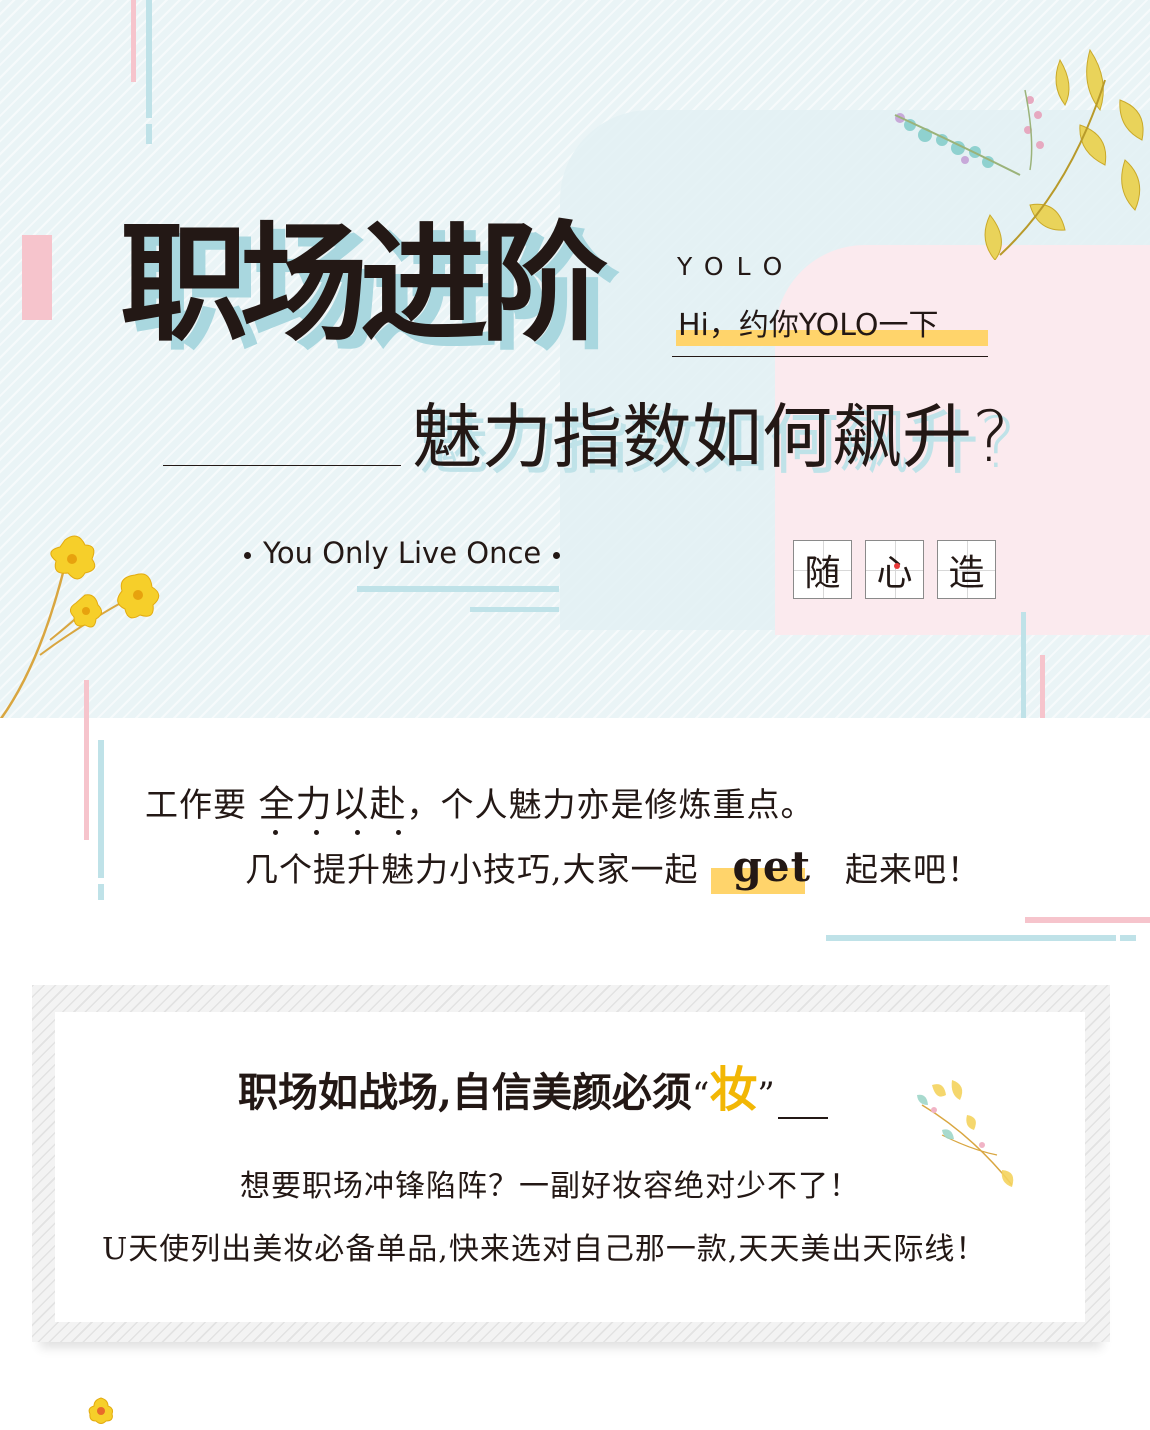  I want to click on motto-dot-left, so click(247, 555).